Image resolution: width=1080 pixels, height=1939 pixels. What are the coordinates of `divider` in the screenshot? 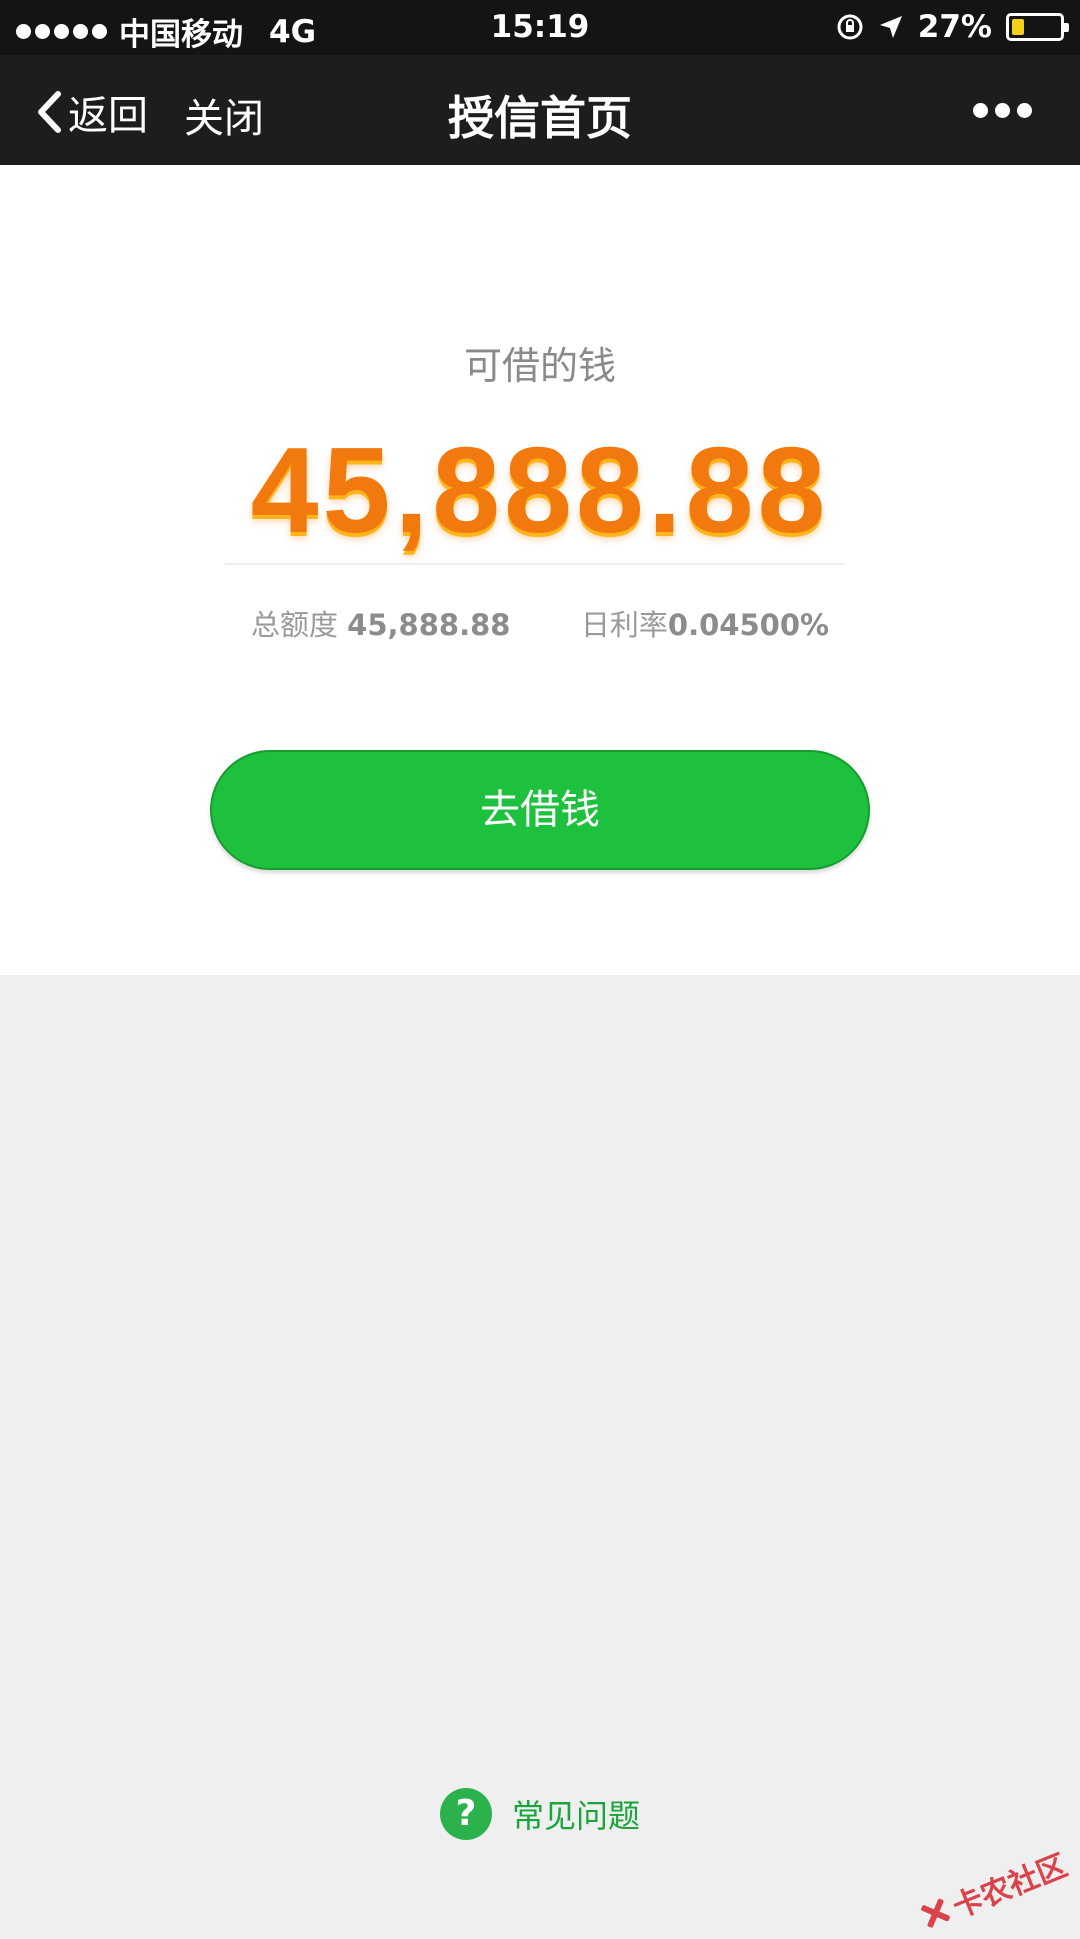 It's located at (535, 564).